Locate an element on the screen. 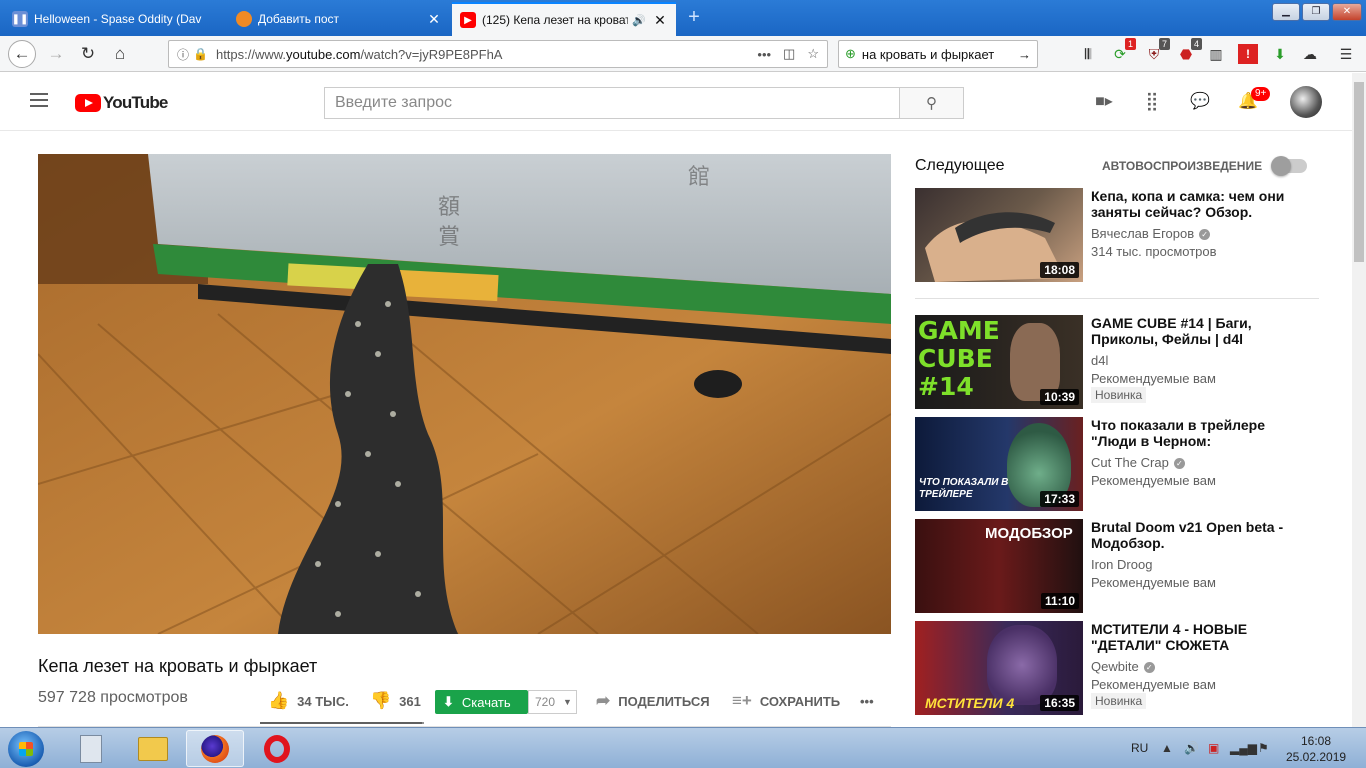 The width and height of the screenshot is (1366, 768). extension-badge: 7 is located at coordinates (1164, 44).